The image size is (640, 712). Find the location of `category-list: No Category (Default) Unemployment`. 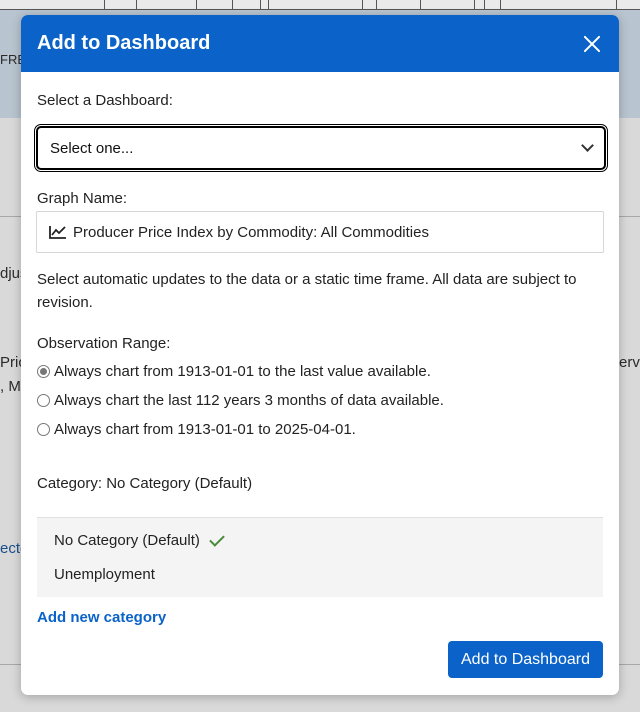

category-list: No Category (Default) Unemployment is located at coordinates (320, 557).